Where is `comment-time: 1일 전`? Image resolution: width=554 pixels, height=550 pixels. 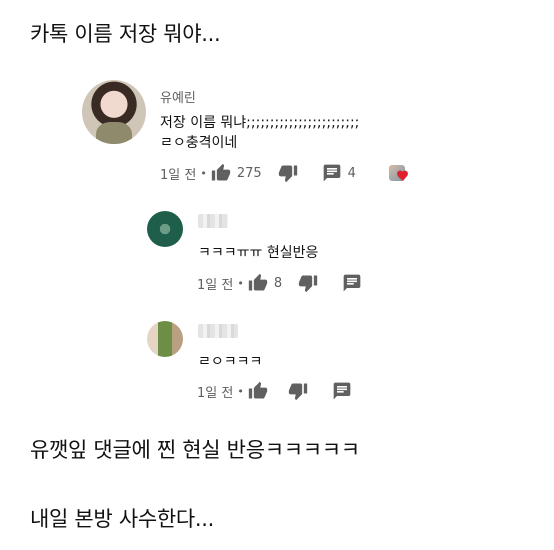
comment-time: 1일 전 is located at coordinates (178, 175).